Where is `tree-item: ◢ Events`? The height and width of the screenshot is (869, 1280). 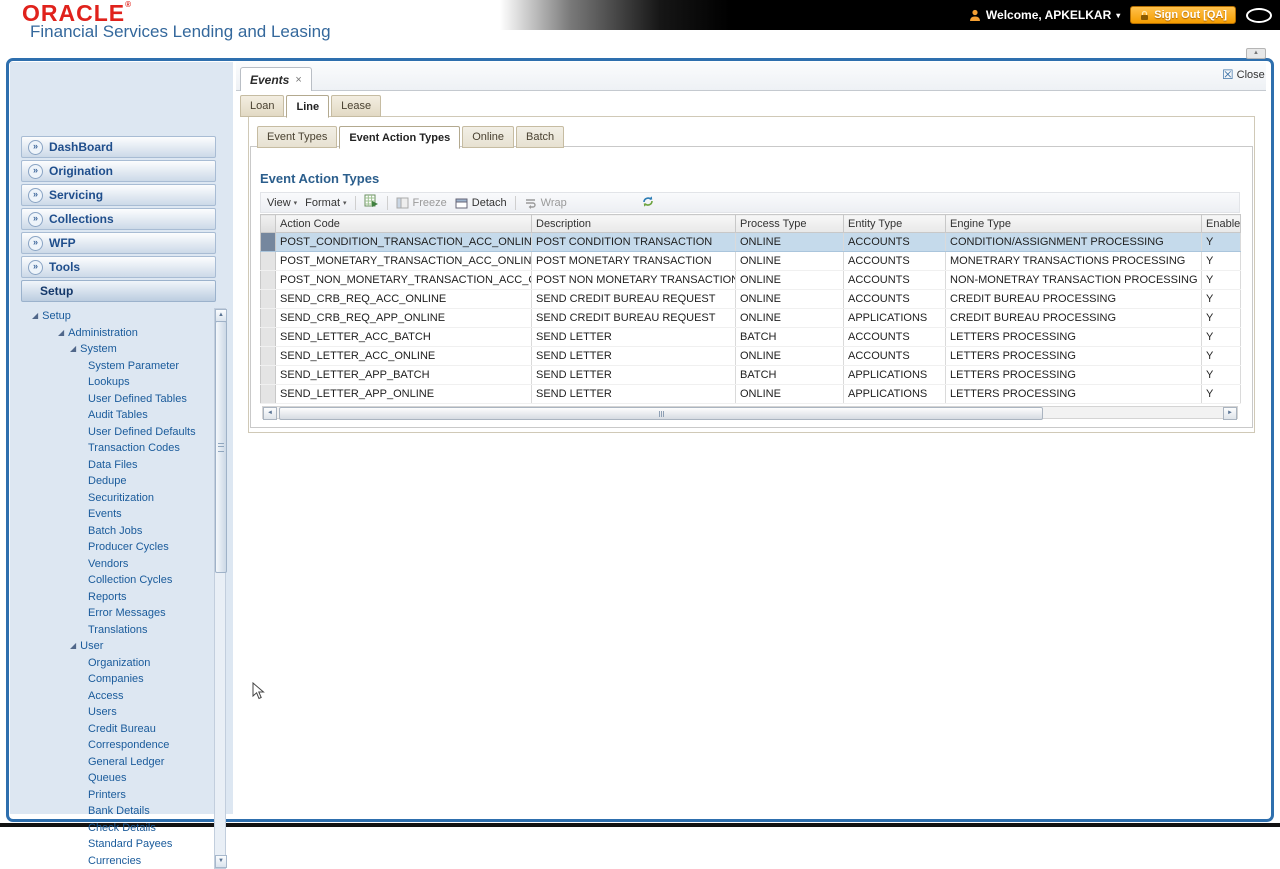
tree-item: ◢ Events is located at coordinates (117, 514).